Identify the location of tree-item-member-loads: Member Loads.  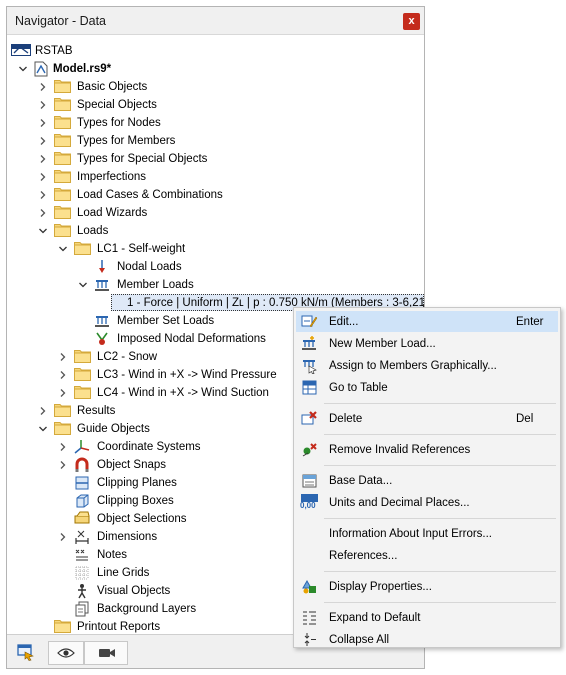
(250, 285).